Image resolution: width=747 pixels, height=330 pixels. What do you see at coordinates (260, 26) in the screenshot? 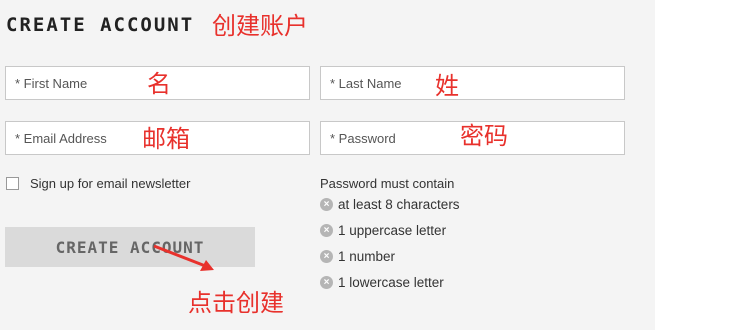
I see `annotation-create-account: 创建账户` at bounding box center [260, 26].